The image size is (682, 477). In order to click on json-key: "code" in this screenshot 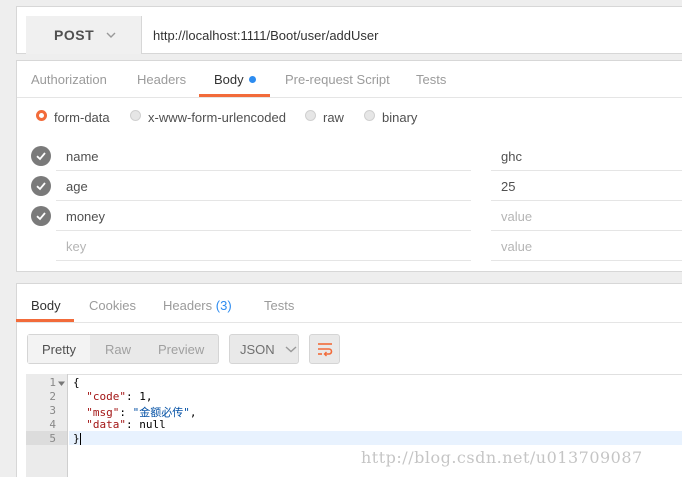, I will do `click(106, 396)`.